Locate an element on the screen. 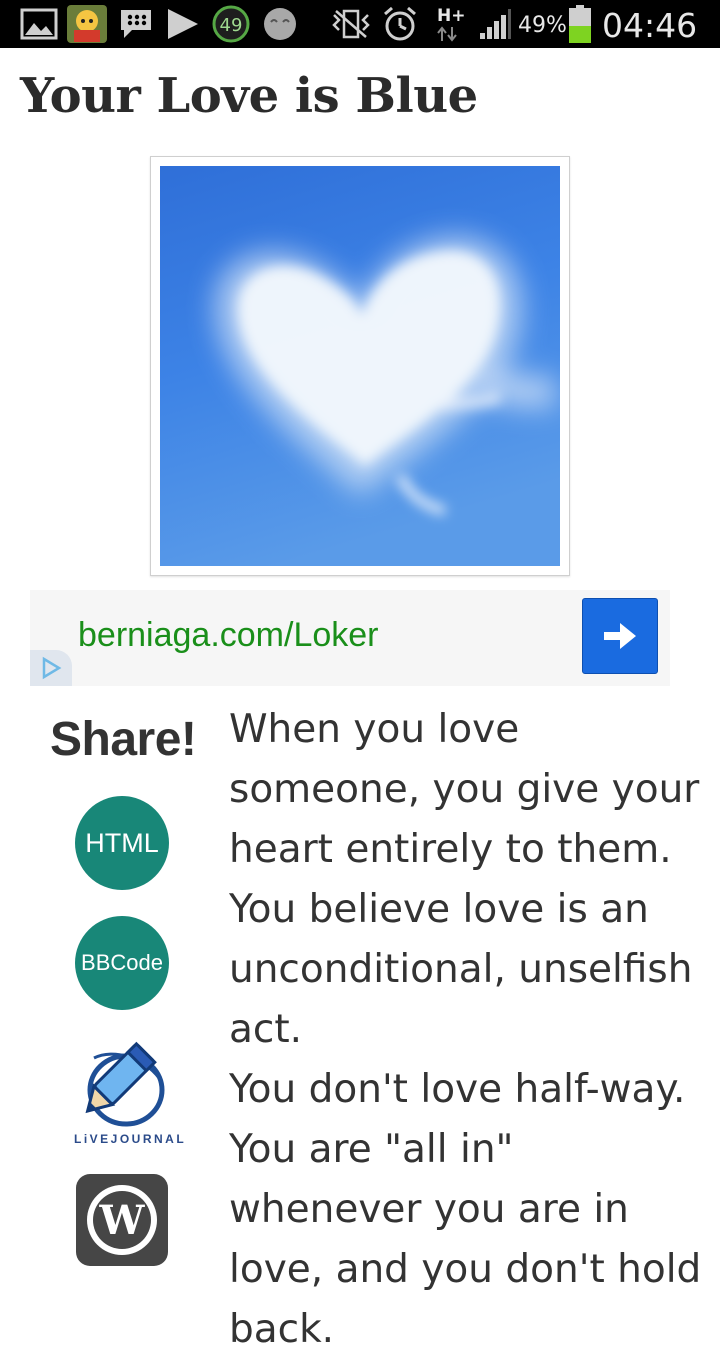 This screenshot has height=1360, width=720. share-bbcode-label: BBCode is located at coordinates (122, 962).